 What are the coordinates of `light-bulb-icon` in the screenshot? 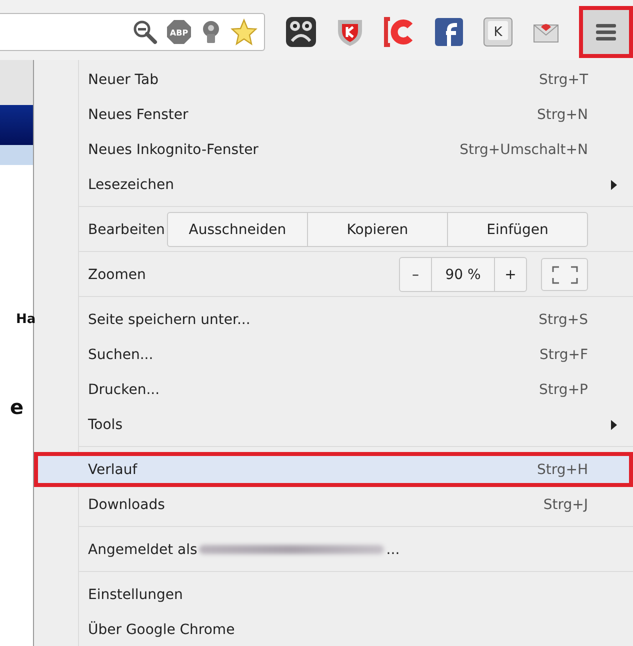 It's located at (211, 32).